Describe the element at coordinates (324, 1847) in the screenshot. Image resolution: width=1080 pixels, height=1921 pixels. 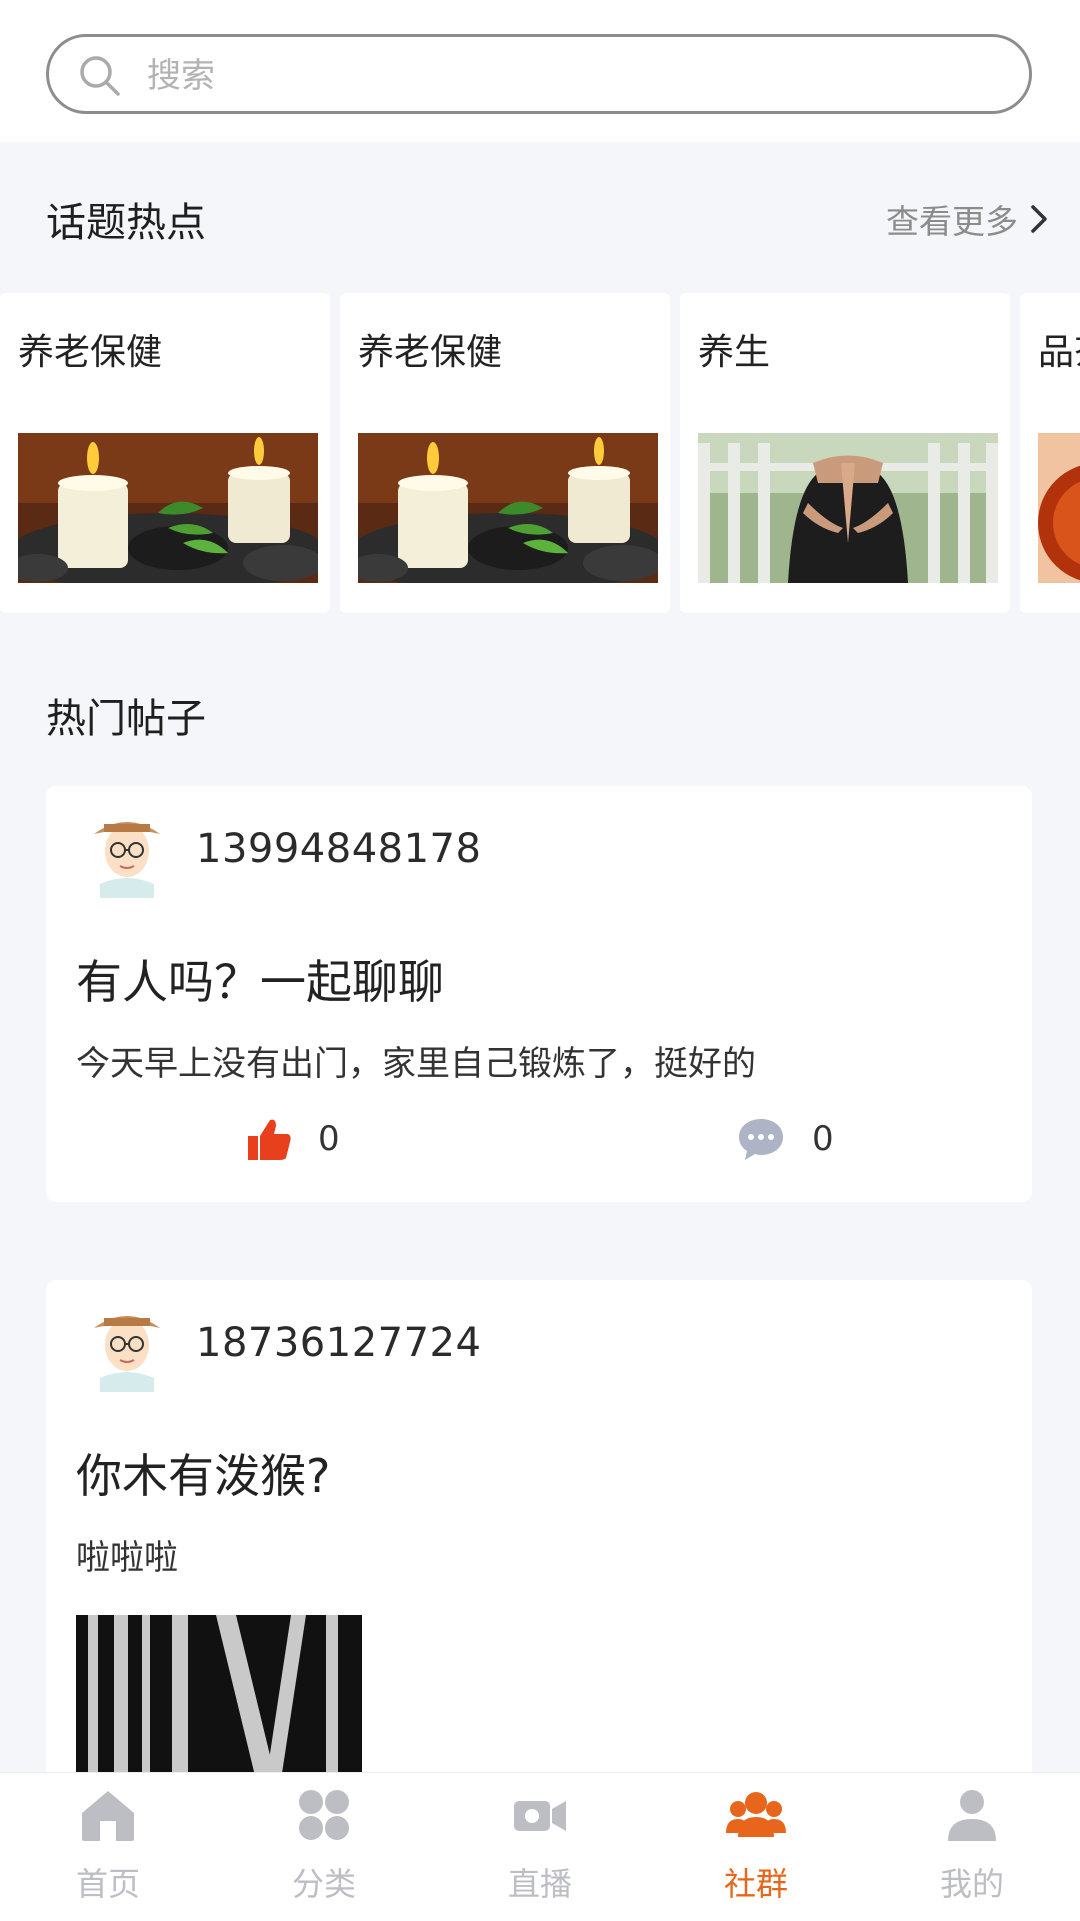
I see `nav-item-category: 分类` at that location.